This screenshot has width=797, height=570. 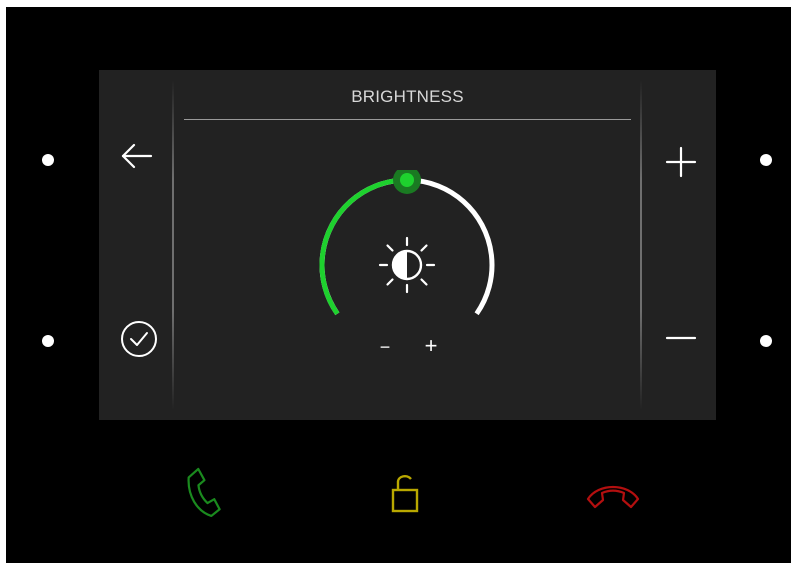 What do you see at coordinates (766, 341) in the screenshot?
I see `right-bottom-indicator-dot` at bounding box center [766, 341].